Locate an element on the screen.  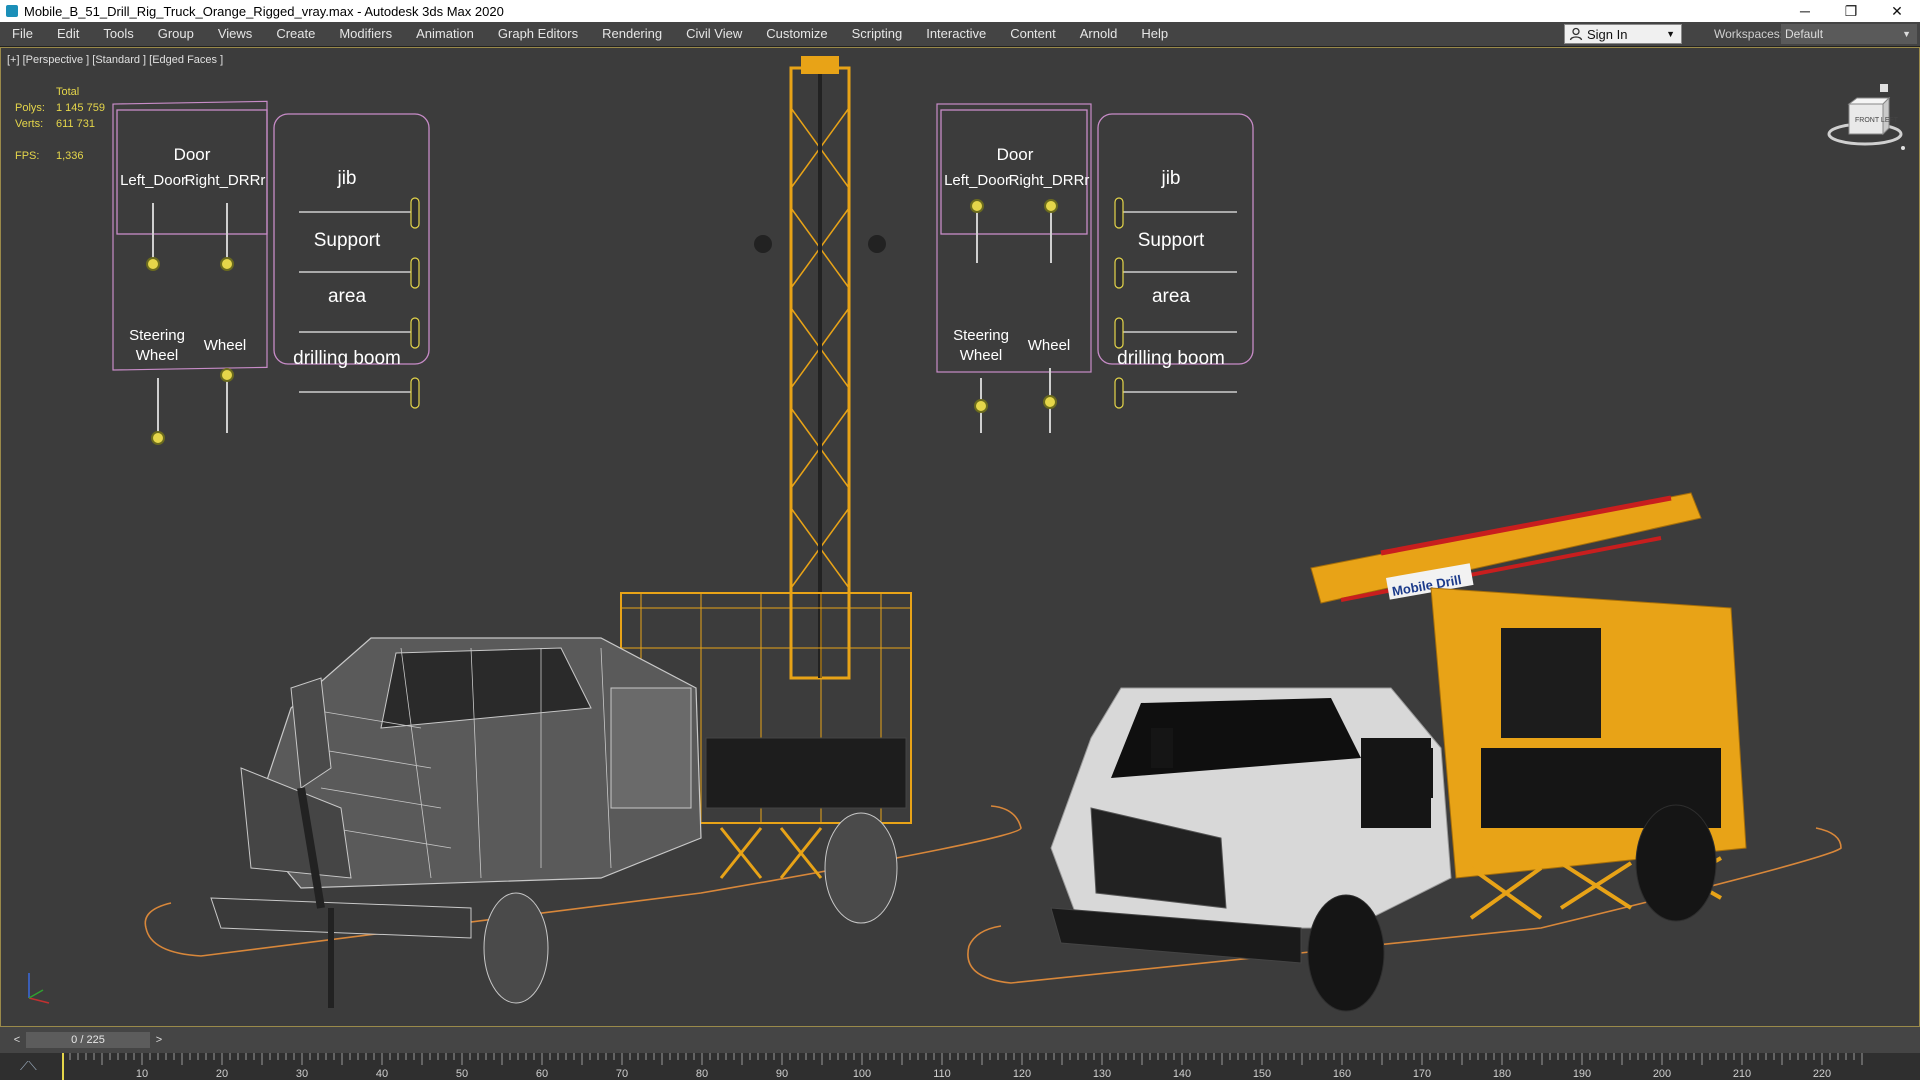
ruler-tick-label: 210 is located at coordinates (1742, 1074).